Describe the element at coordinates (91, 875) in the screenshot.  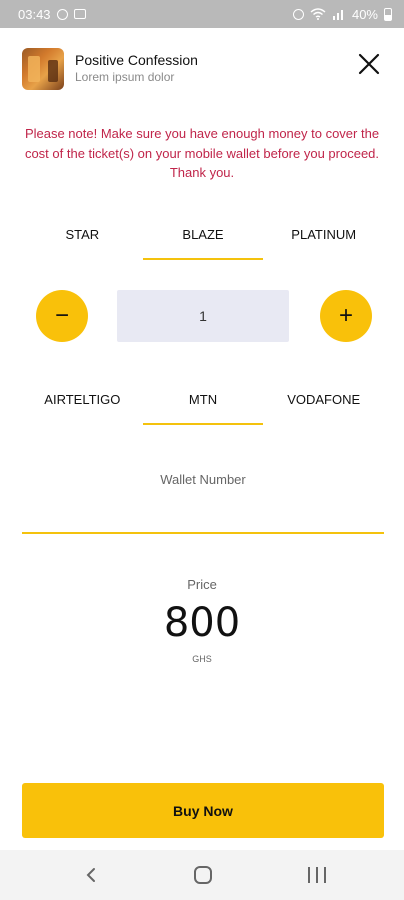
I see `back-icon` at that location.